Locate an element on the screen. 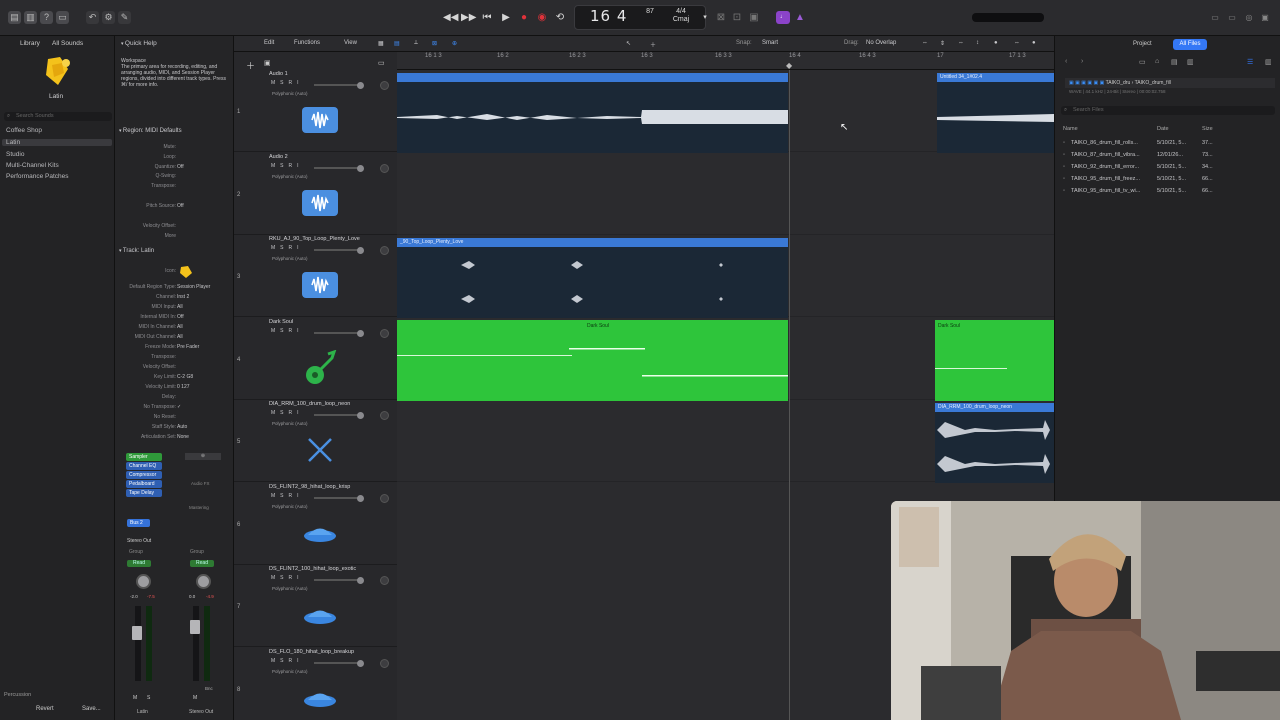  zoom-icon: ⊠ is located at coordinates (434, 43).